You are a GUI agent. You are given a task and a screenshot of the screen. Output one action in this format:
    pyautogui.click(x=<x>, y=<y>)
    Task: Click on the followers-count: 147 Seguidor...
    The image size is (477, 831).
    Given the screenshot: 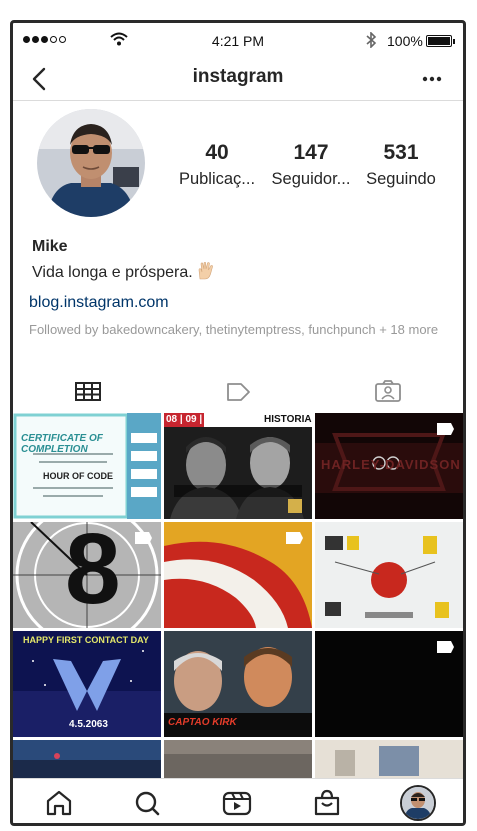 What is the action you would take?
    pyautogui.click(x=311, y=165)
    